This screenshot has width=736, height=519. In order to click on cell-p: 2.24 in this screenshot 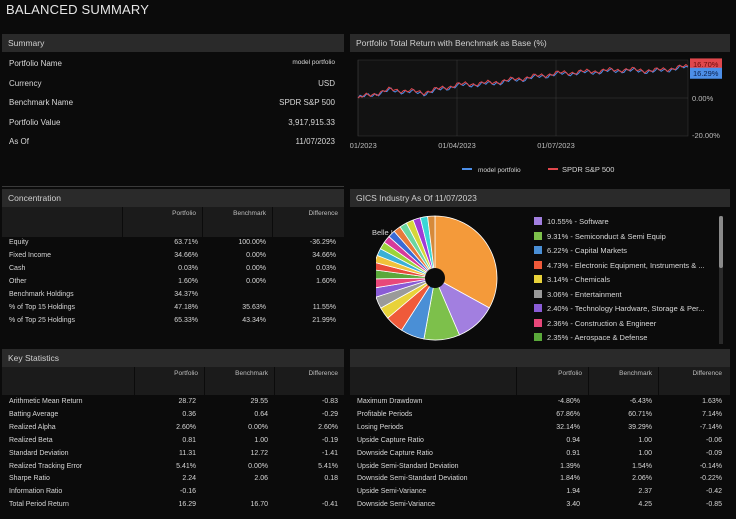, I will do `click(189, 479)`.